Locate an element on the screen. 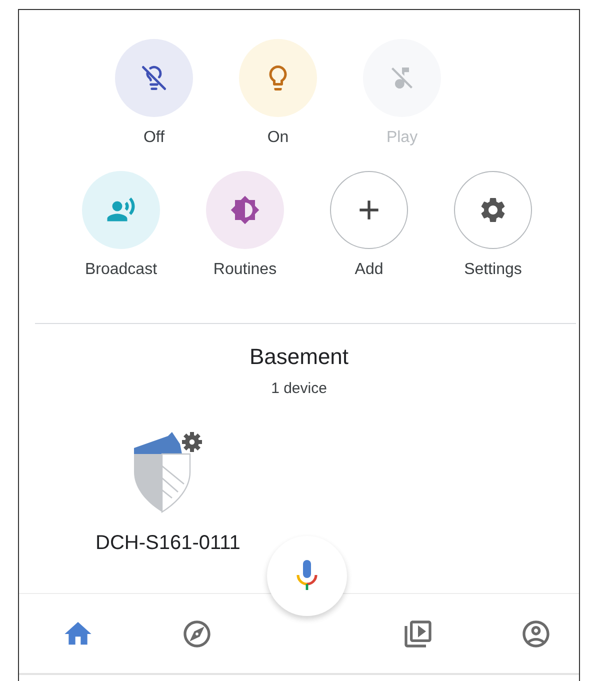  brightness-icon is located at coordinates (245, 210).